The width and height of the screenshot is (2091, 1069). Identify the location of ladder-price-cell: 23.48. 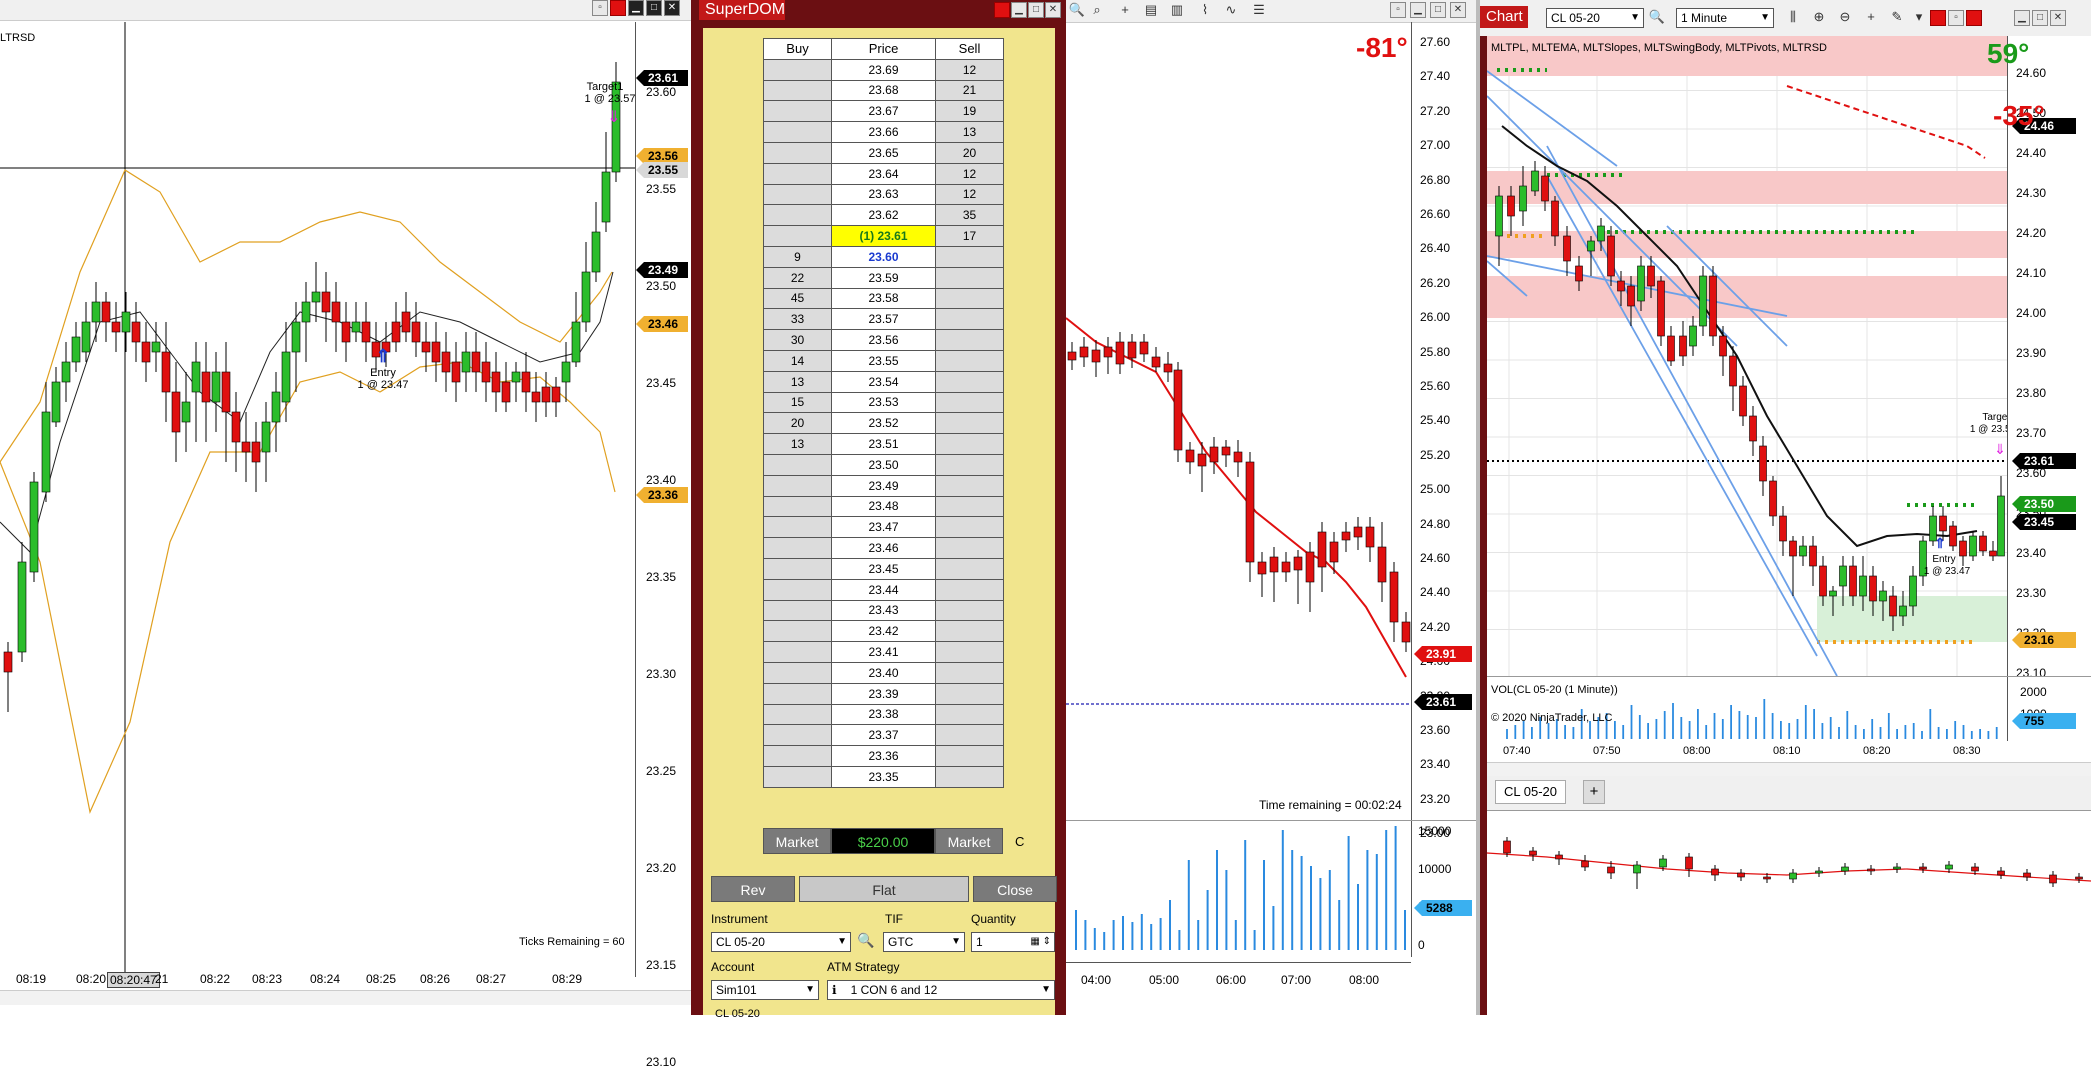
(883, 506).